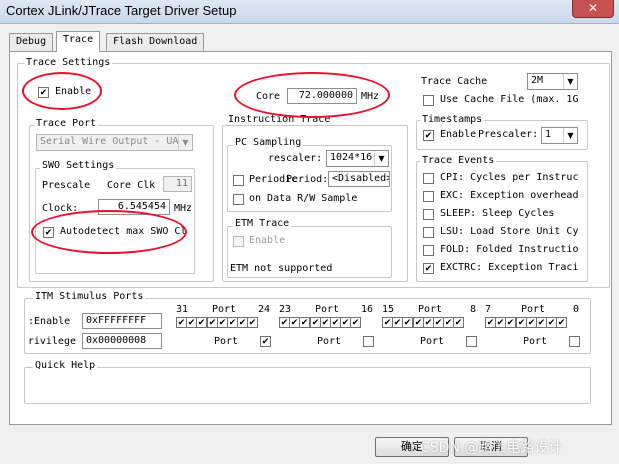 The height and width of the screenshot is (464, 619). I want to click on quick-help-group, so click(307, 385).